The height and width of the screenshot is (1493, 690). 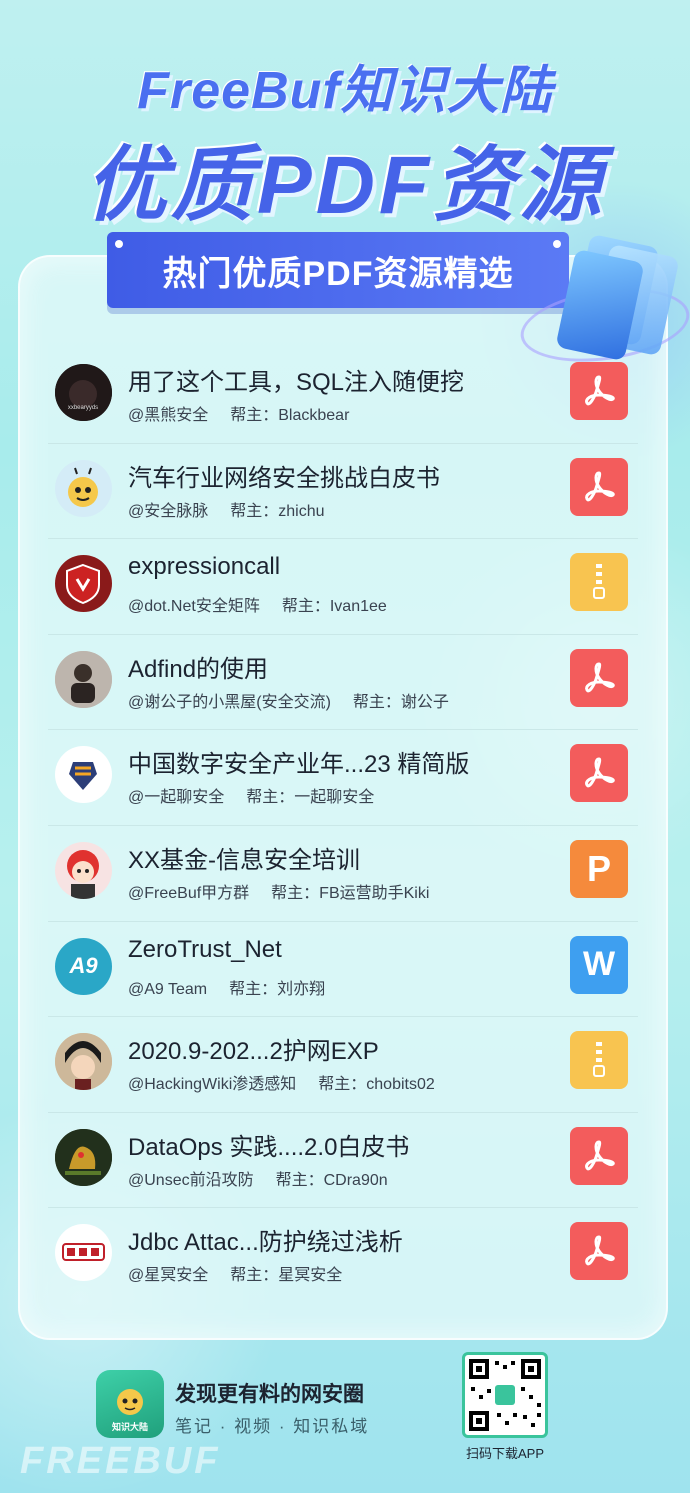 I want to click on list-item: XX基金-信息安全培训 @FreeBuf甲方群 帮主：FB运营助手Kiki P, so click(x=343, y=874).